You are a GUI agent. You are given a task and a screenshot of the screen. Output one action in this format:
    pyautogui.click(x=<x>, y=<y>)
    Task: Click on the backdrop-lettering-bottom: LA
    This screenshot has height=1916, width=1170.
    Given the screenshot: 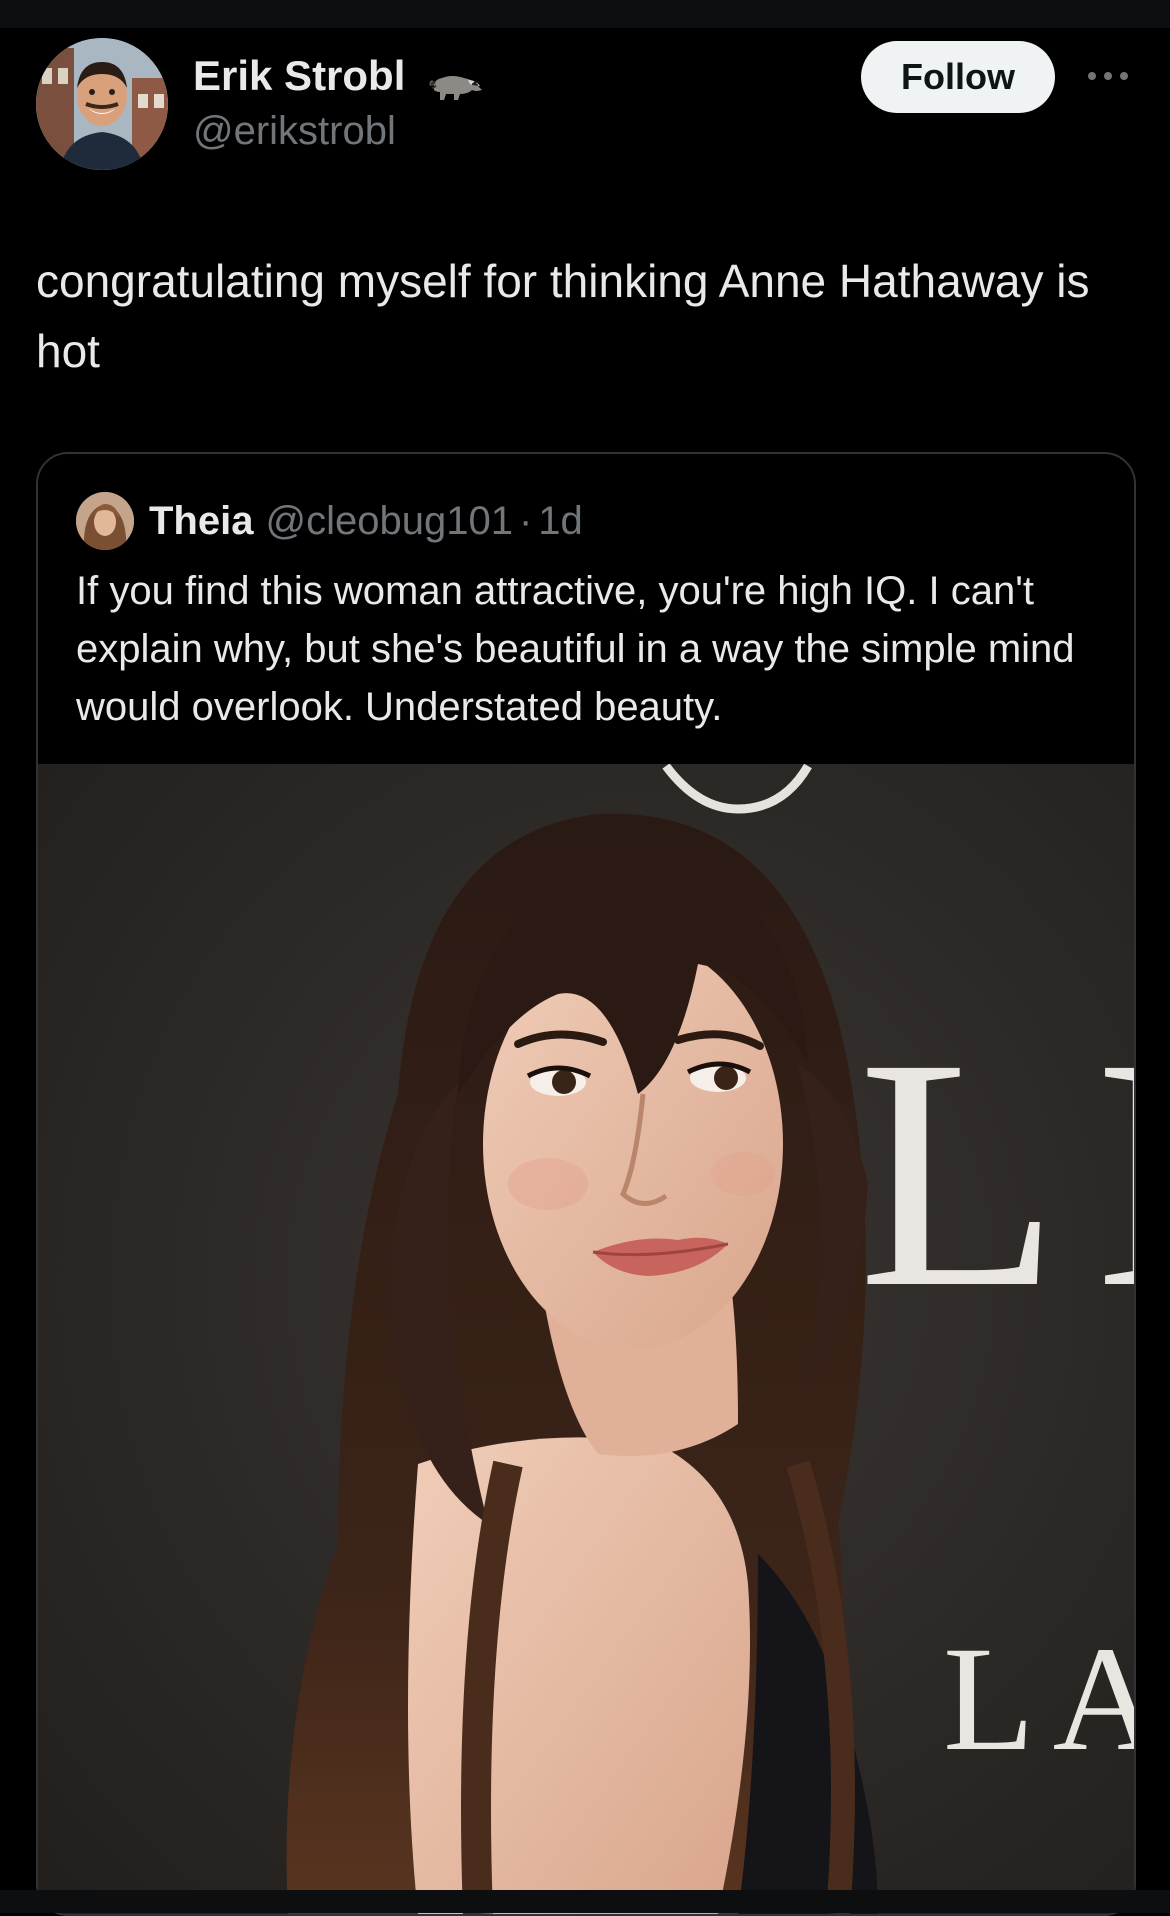 What is the action you would take?
    pyautogui.click(x=1038, y=1699)
    